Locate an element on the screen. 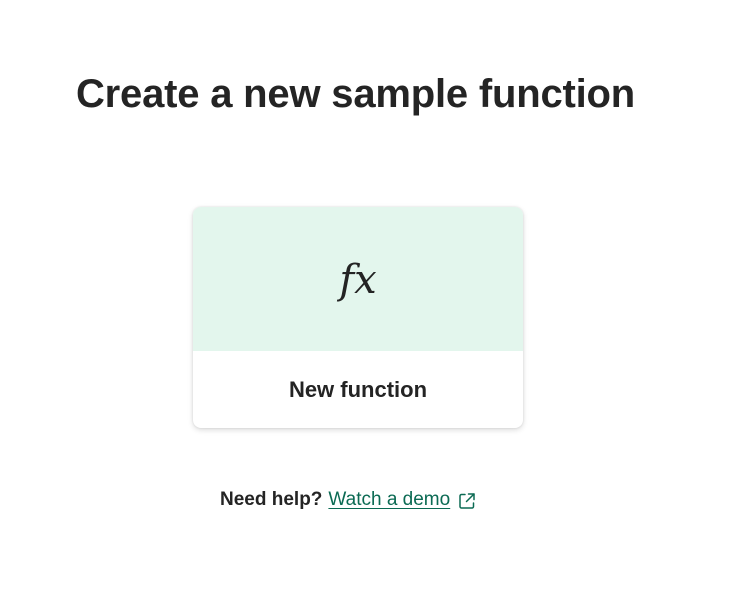  external-link-icon is located at coordinates (467, 501).